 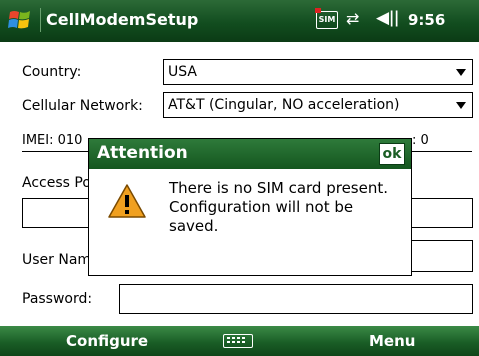 What do you see at coordinates (40, 20) in the screenshot?
I see `title-separator` at bounding box center [40, 20].